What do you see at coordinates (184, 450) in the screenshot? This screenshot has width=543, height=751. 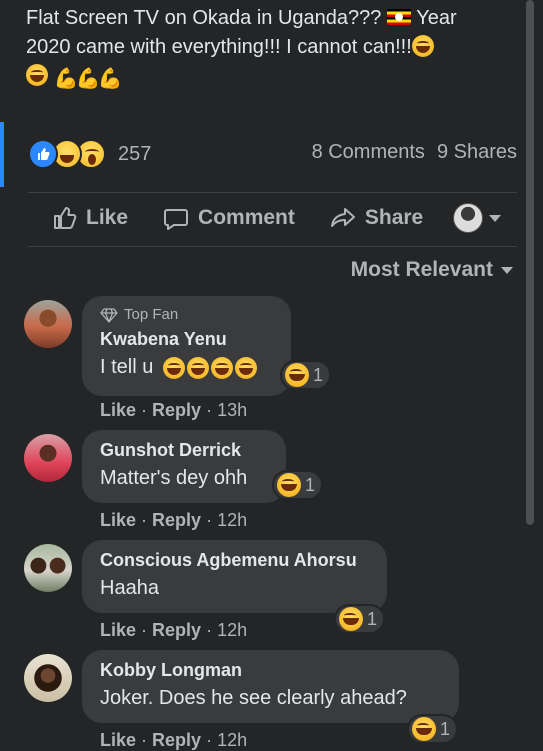 I see `commenter-name: Gunshot Derrick` at bounding box center [184, 450].